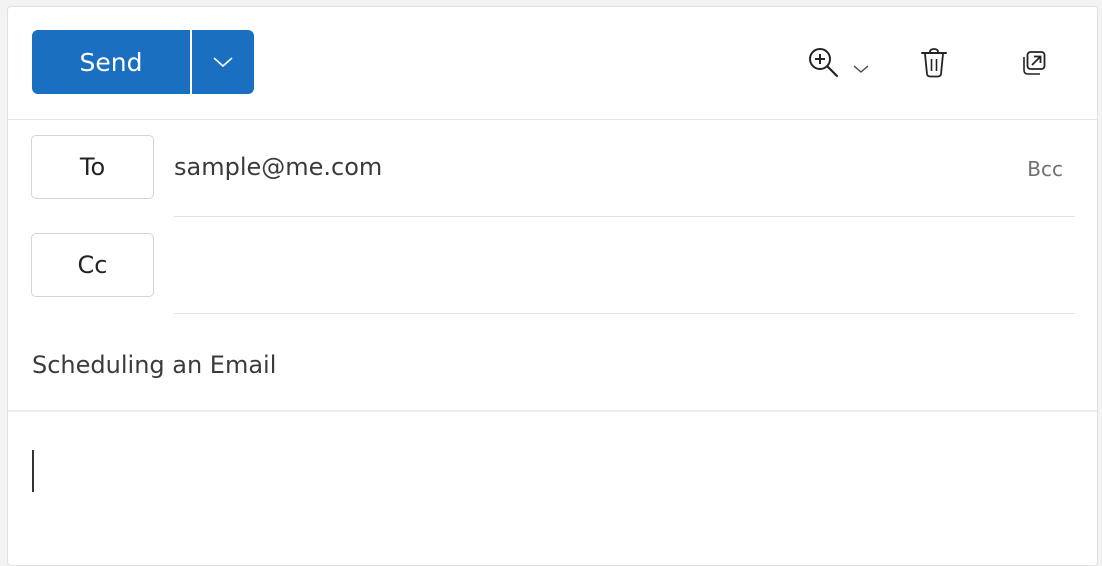 This screenshot has width=1102, height=566. I want to click on trash-icon, so click(934, 63).